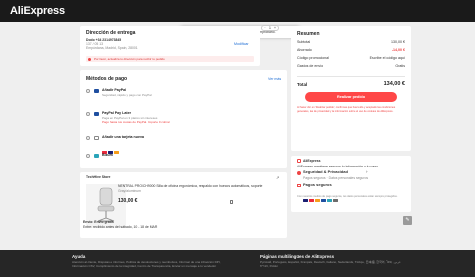 The height and width of the screenshot is (277, 475). What do you see at coordinates (123, 137) in the screenshot?
I see `payment-option-label: Añadir una tarjeta nueva` at bounding box center [123, 137].